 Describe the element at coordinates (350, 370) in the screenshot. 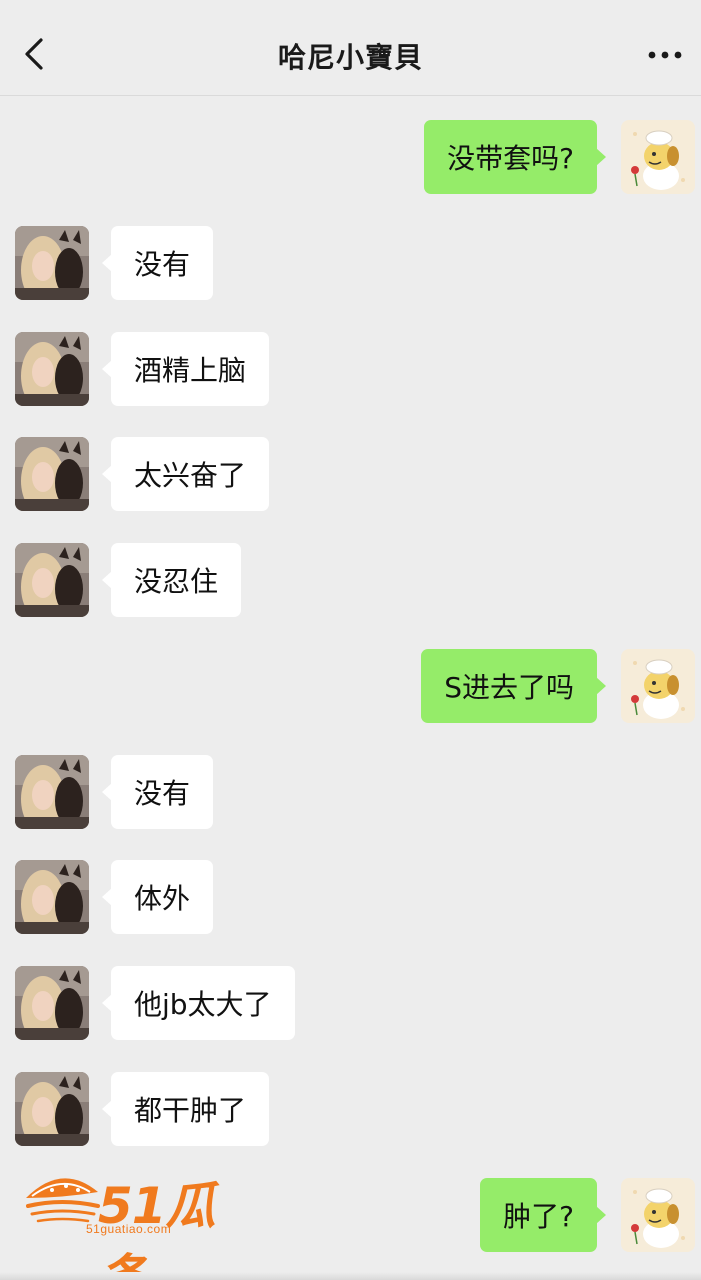

I see `message-row: 酒精上脑` at that location.